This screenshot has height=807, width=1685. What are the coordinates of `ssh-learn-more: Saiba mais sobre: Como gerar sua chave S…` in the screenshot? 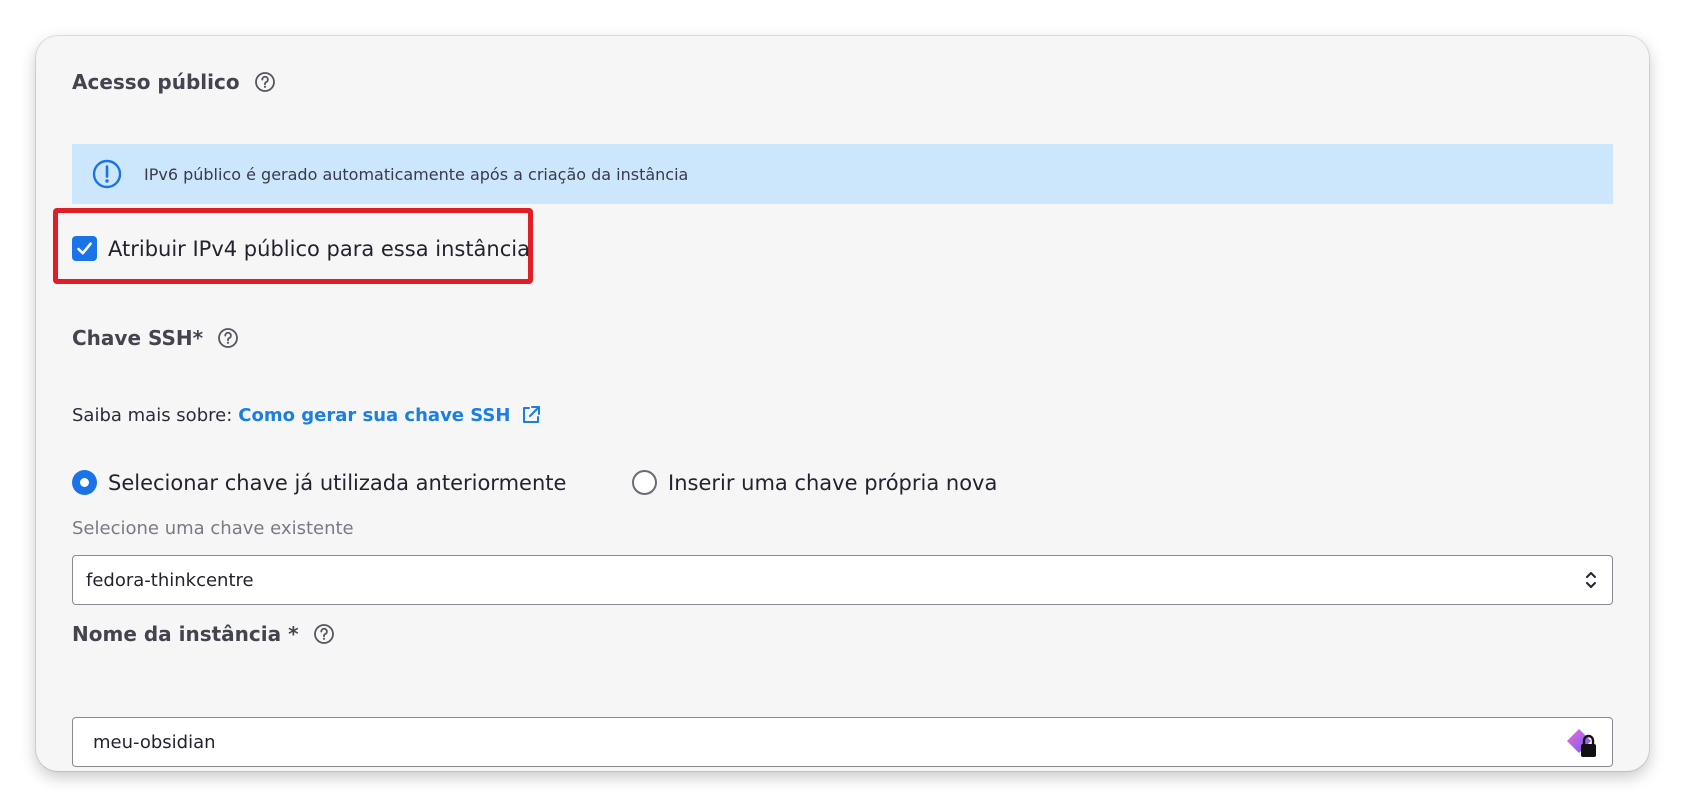 It's located at (307, 415).